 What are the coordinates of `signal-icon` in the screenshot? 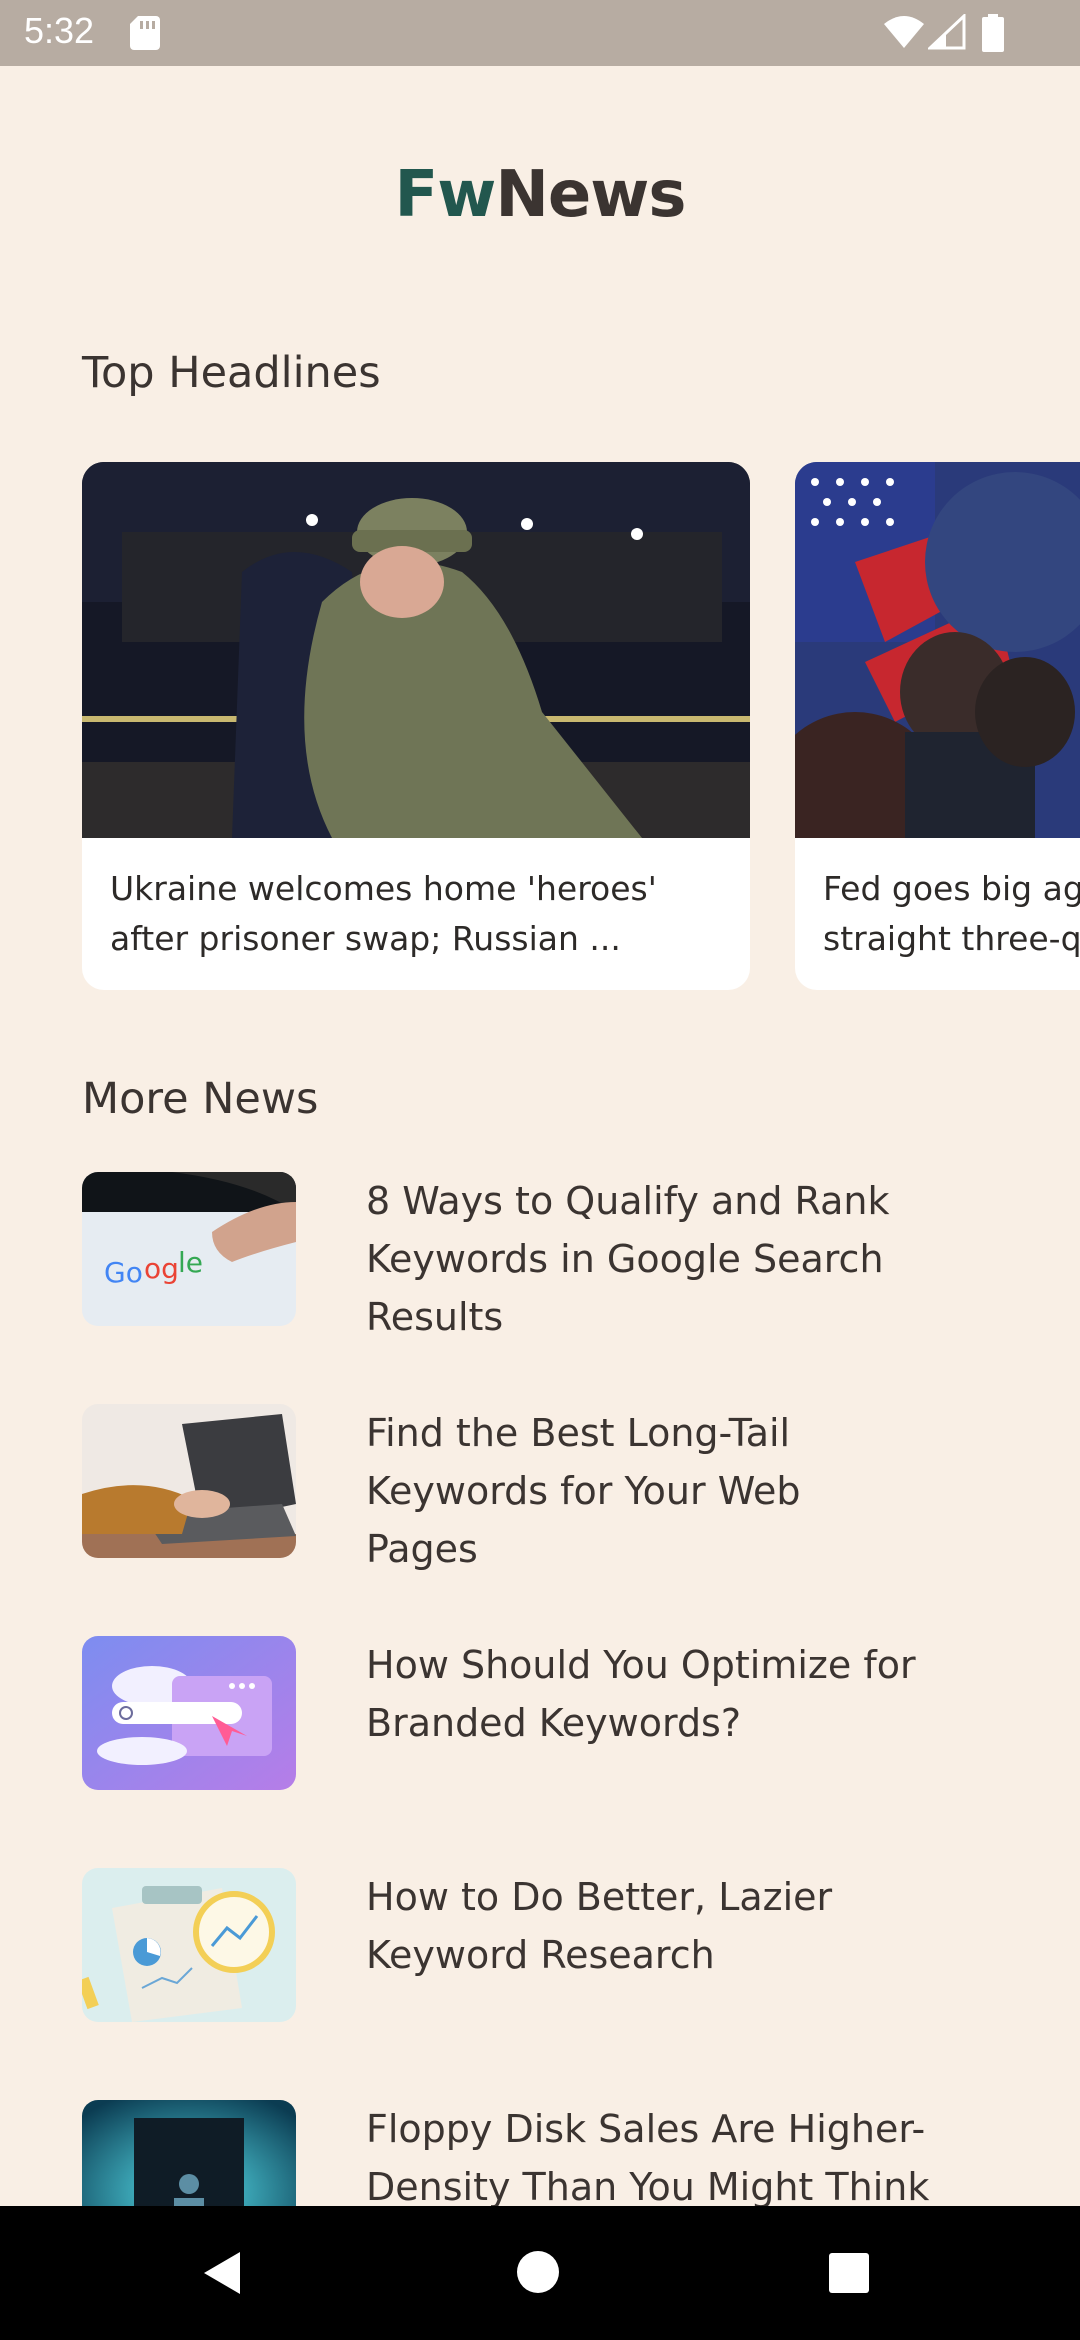 It's located at (947, 32).